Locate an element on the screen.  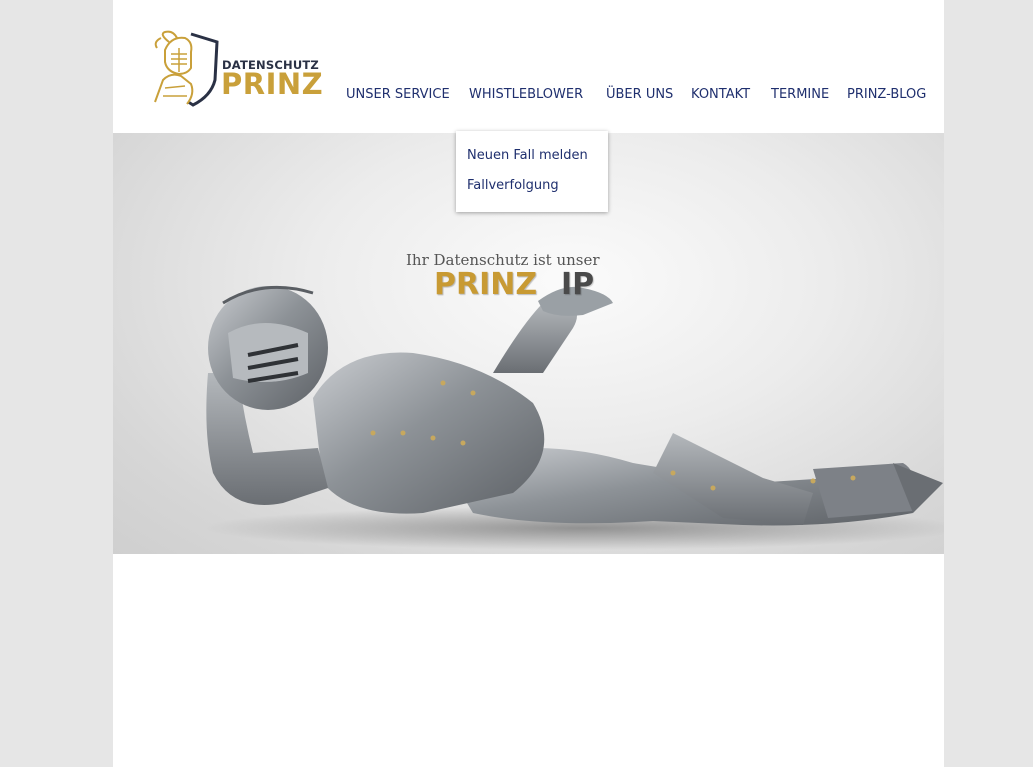
nav-item-kontakt: KONTAKT is located at coordinates (720, 94).